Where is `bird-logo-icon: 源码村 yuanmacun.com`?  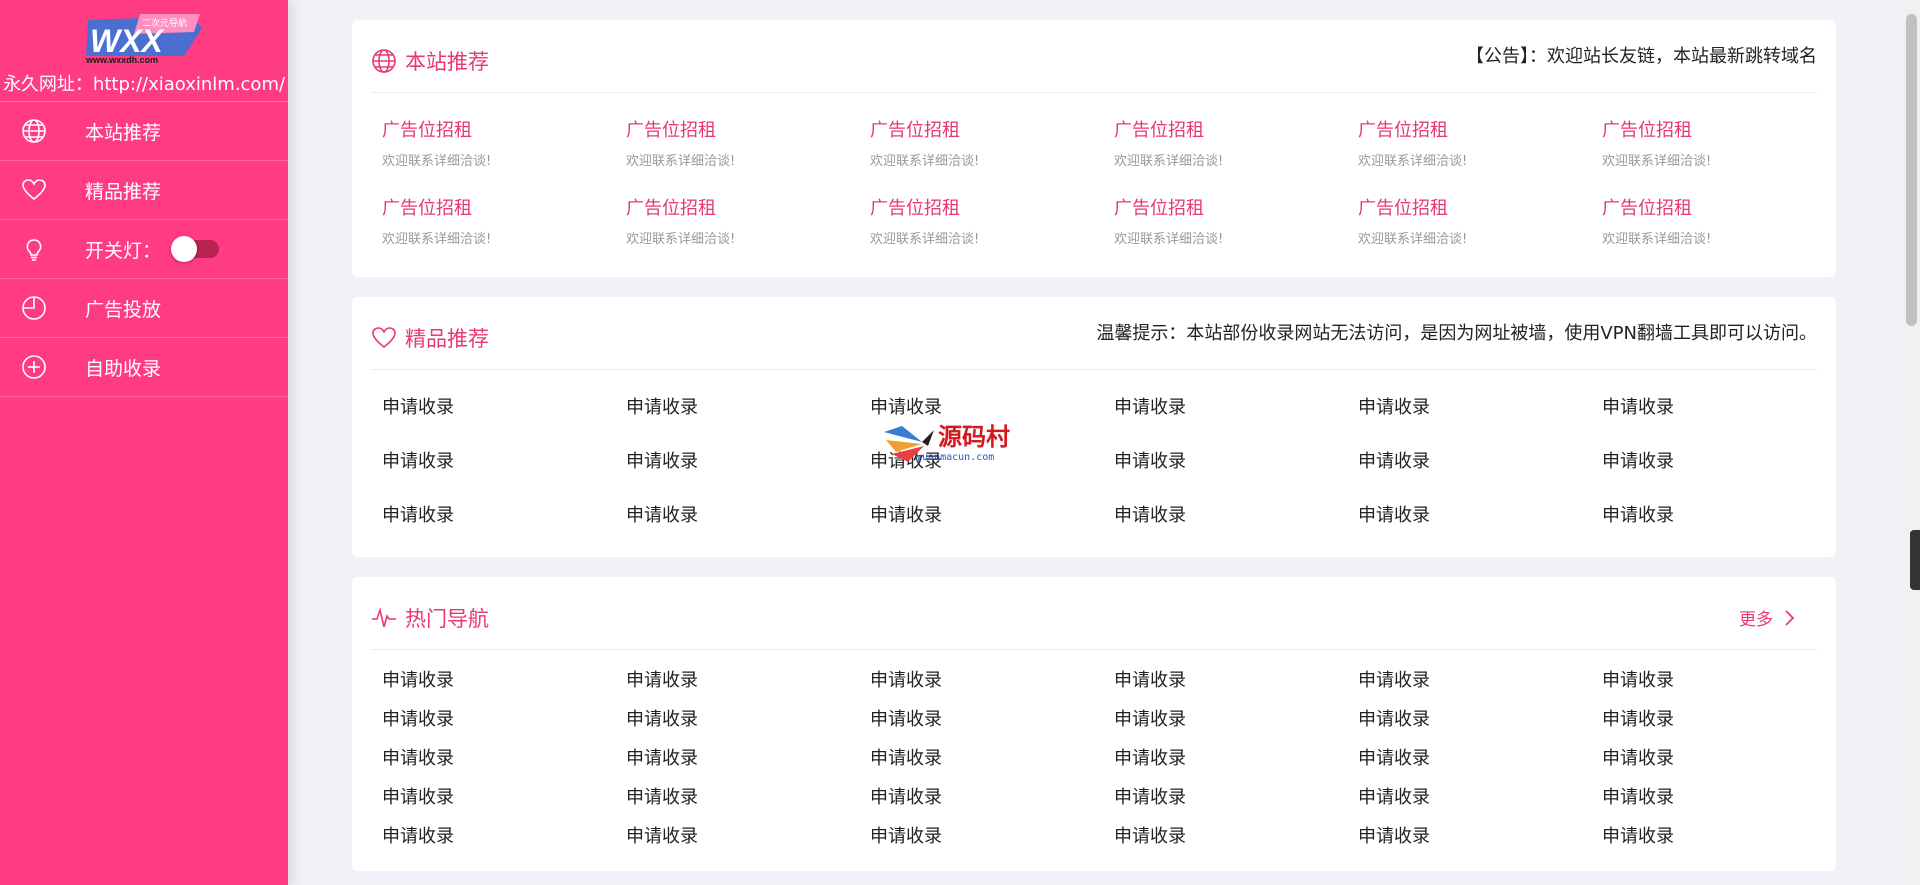
bird-logo-icon: 源码村 yuanmacun.com is located at coordinates (947, 442).